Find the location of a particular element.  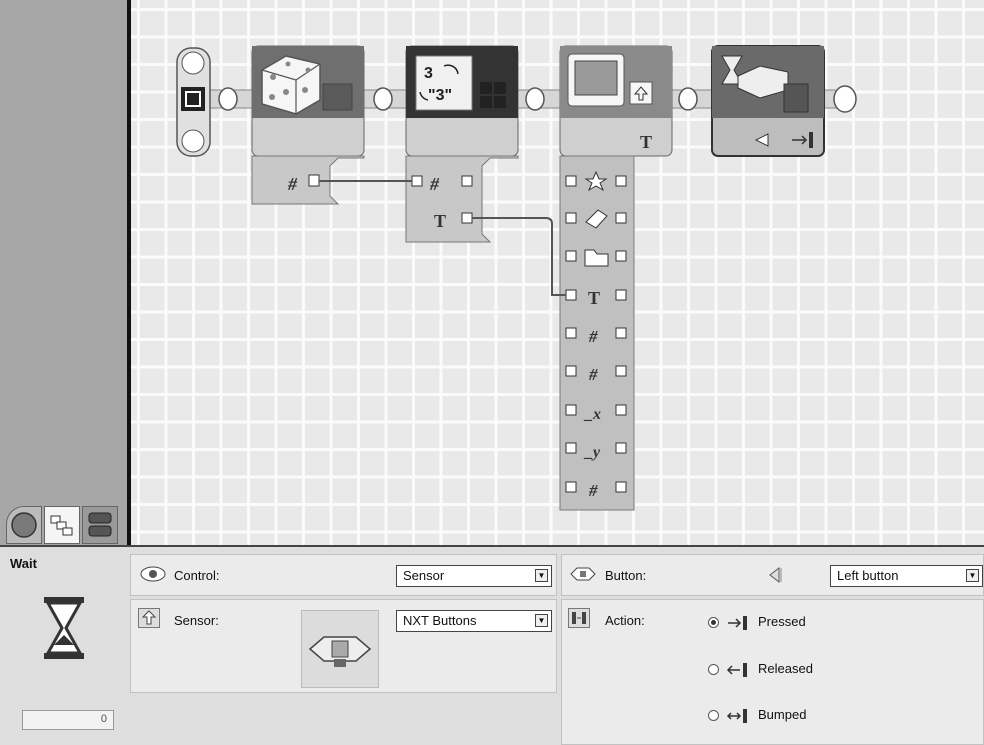

custom-palette-tab is located at coordinates (100, 525).